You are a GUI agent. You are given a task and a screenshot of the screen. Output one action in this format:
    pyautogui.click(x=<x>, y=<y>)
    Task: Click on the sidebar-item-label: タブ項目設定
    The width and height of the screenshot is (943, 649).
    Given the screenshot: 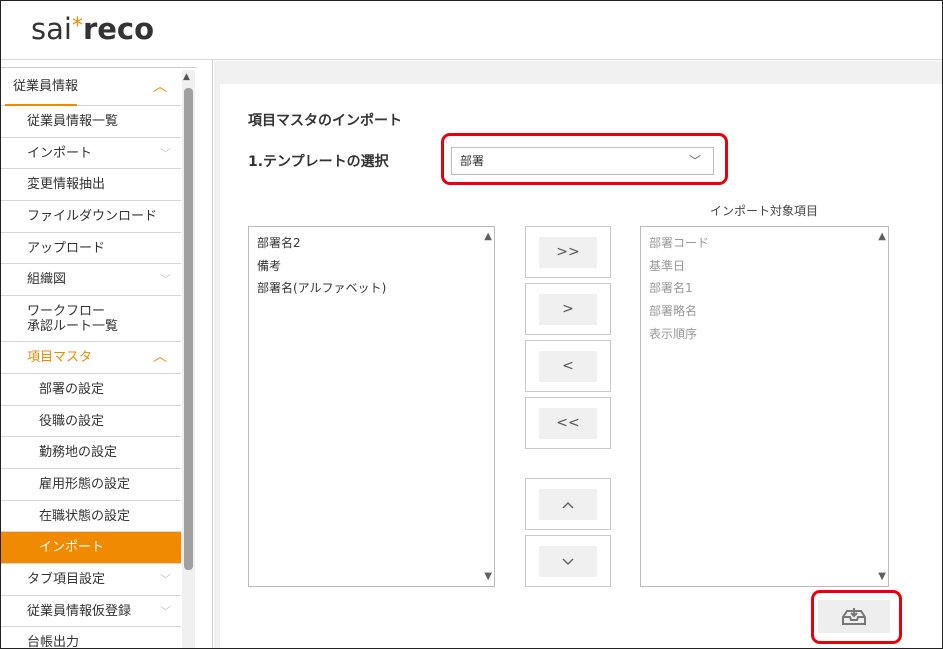 What is the action you would take?
    pyautogui.click(x=66, y=579)
    